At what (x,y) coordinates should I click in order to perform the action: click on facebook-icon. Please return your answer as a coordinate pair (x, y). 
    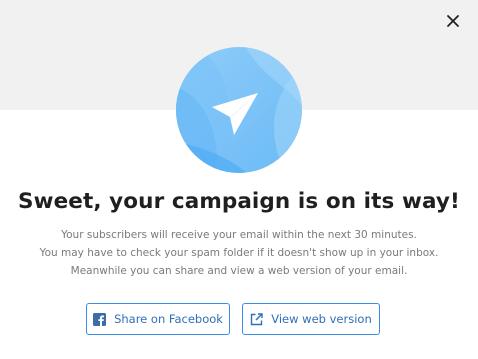
    Looking at the image, I should click on (100, 319).